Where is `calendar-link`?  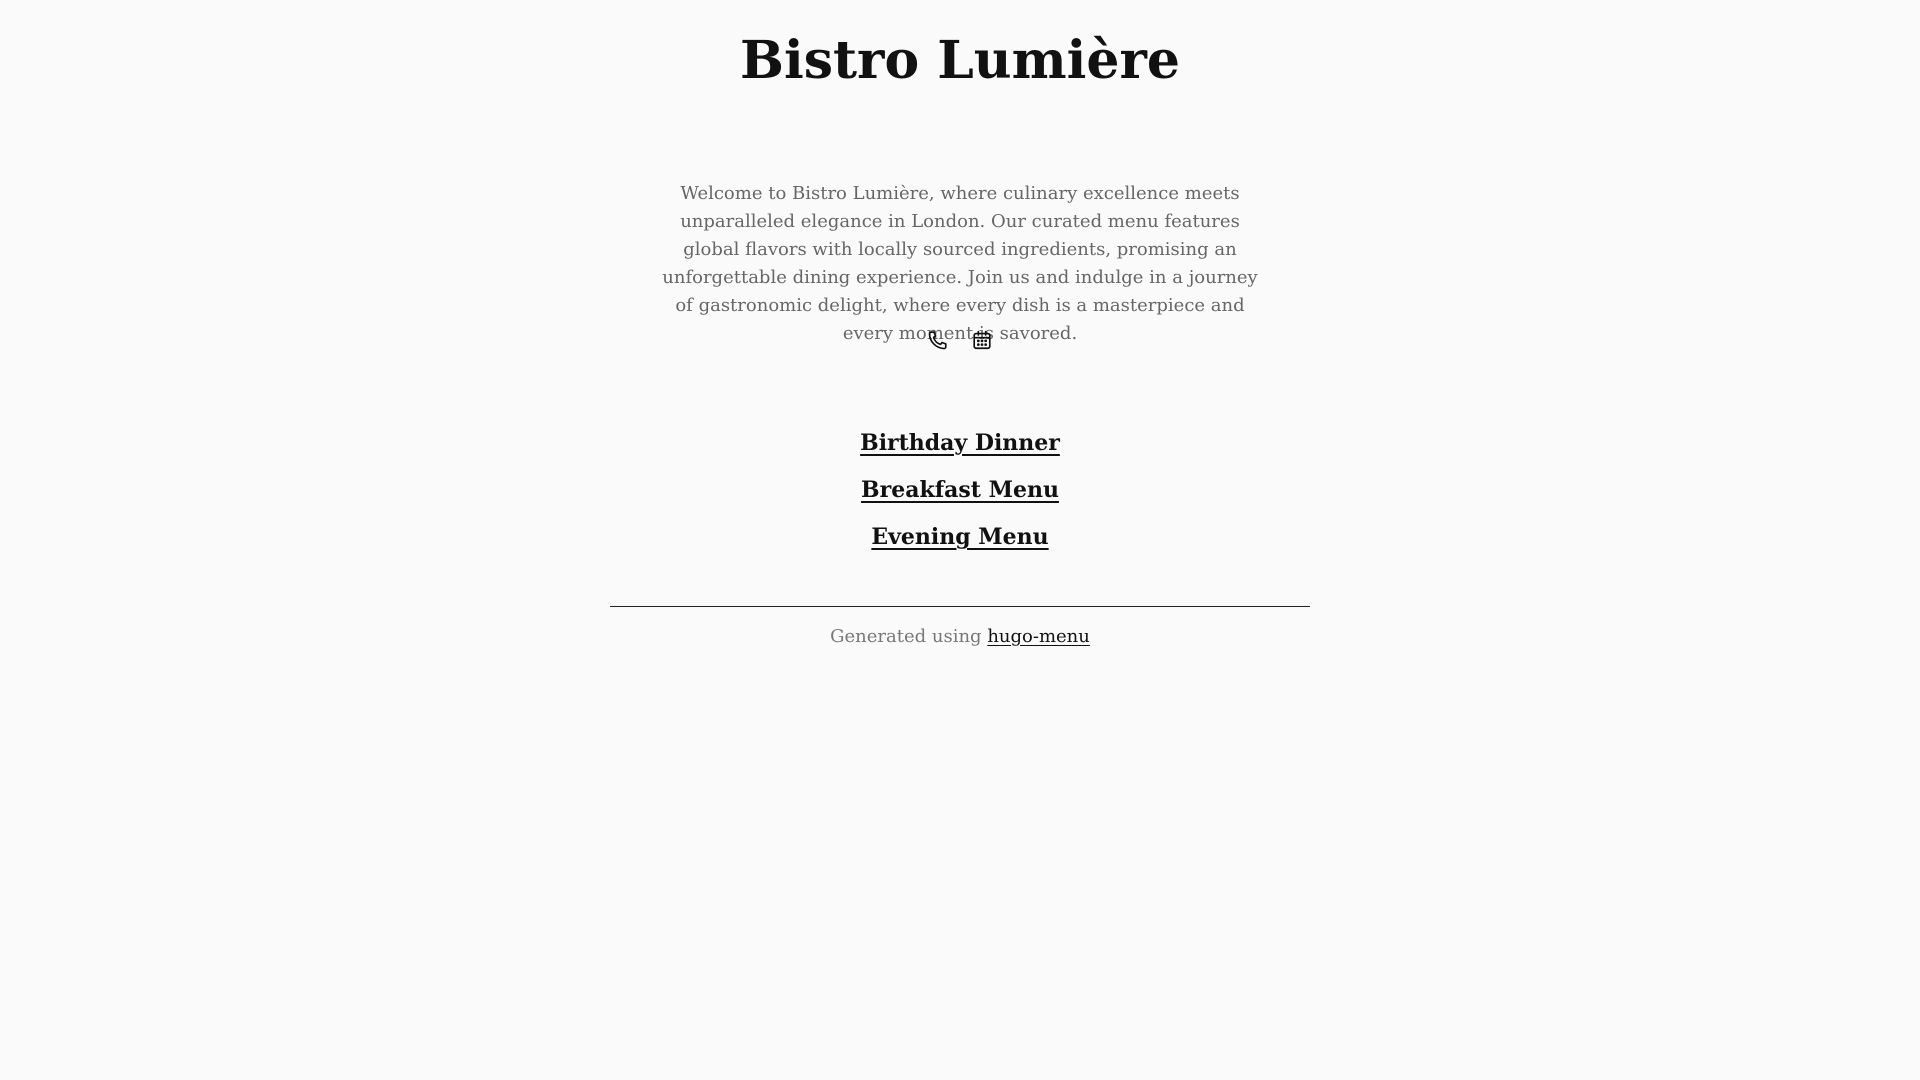 calendar-link is located at coordinates (982, 340).